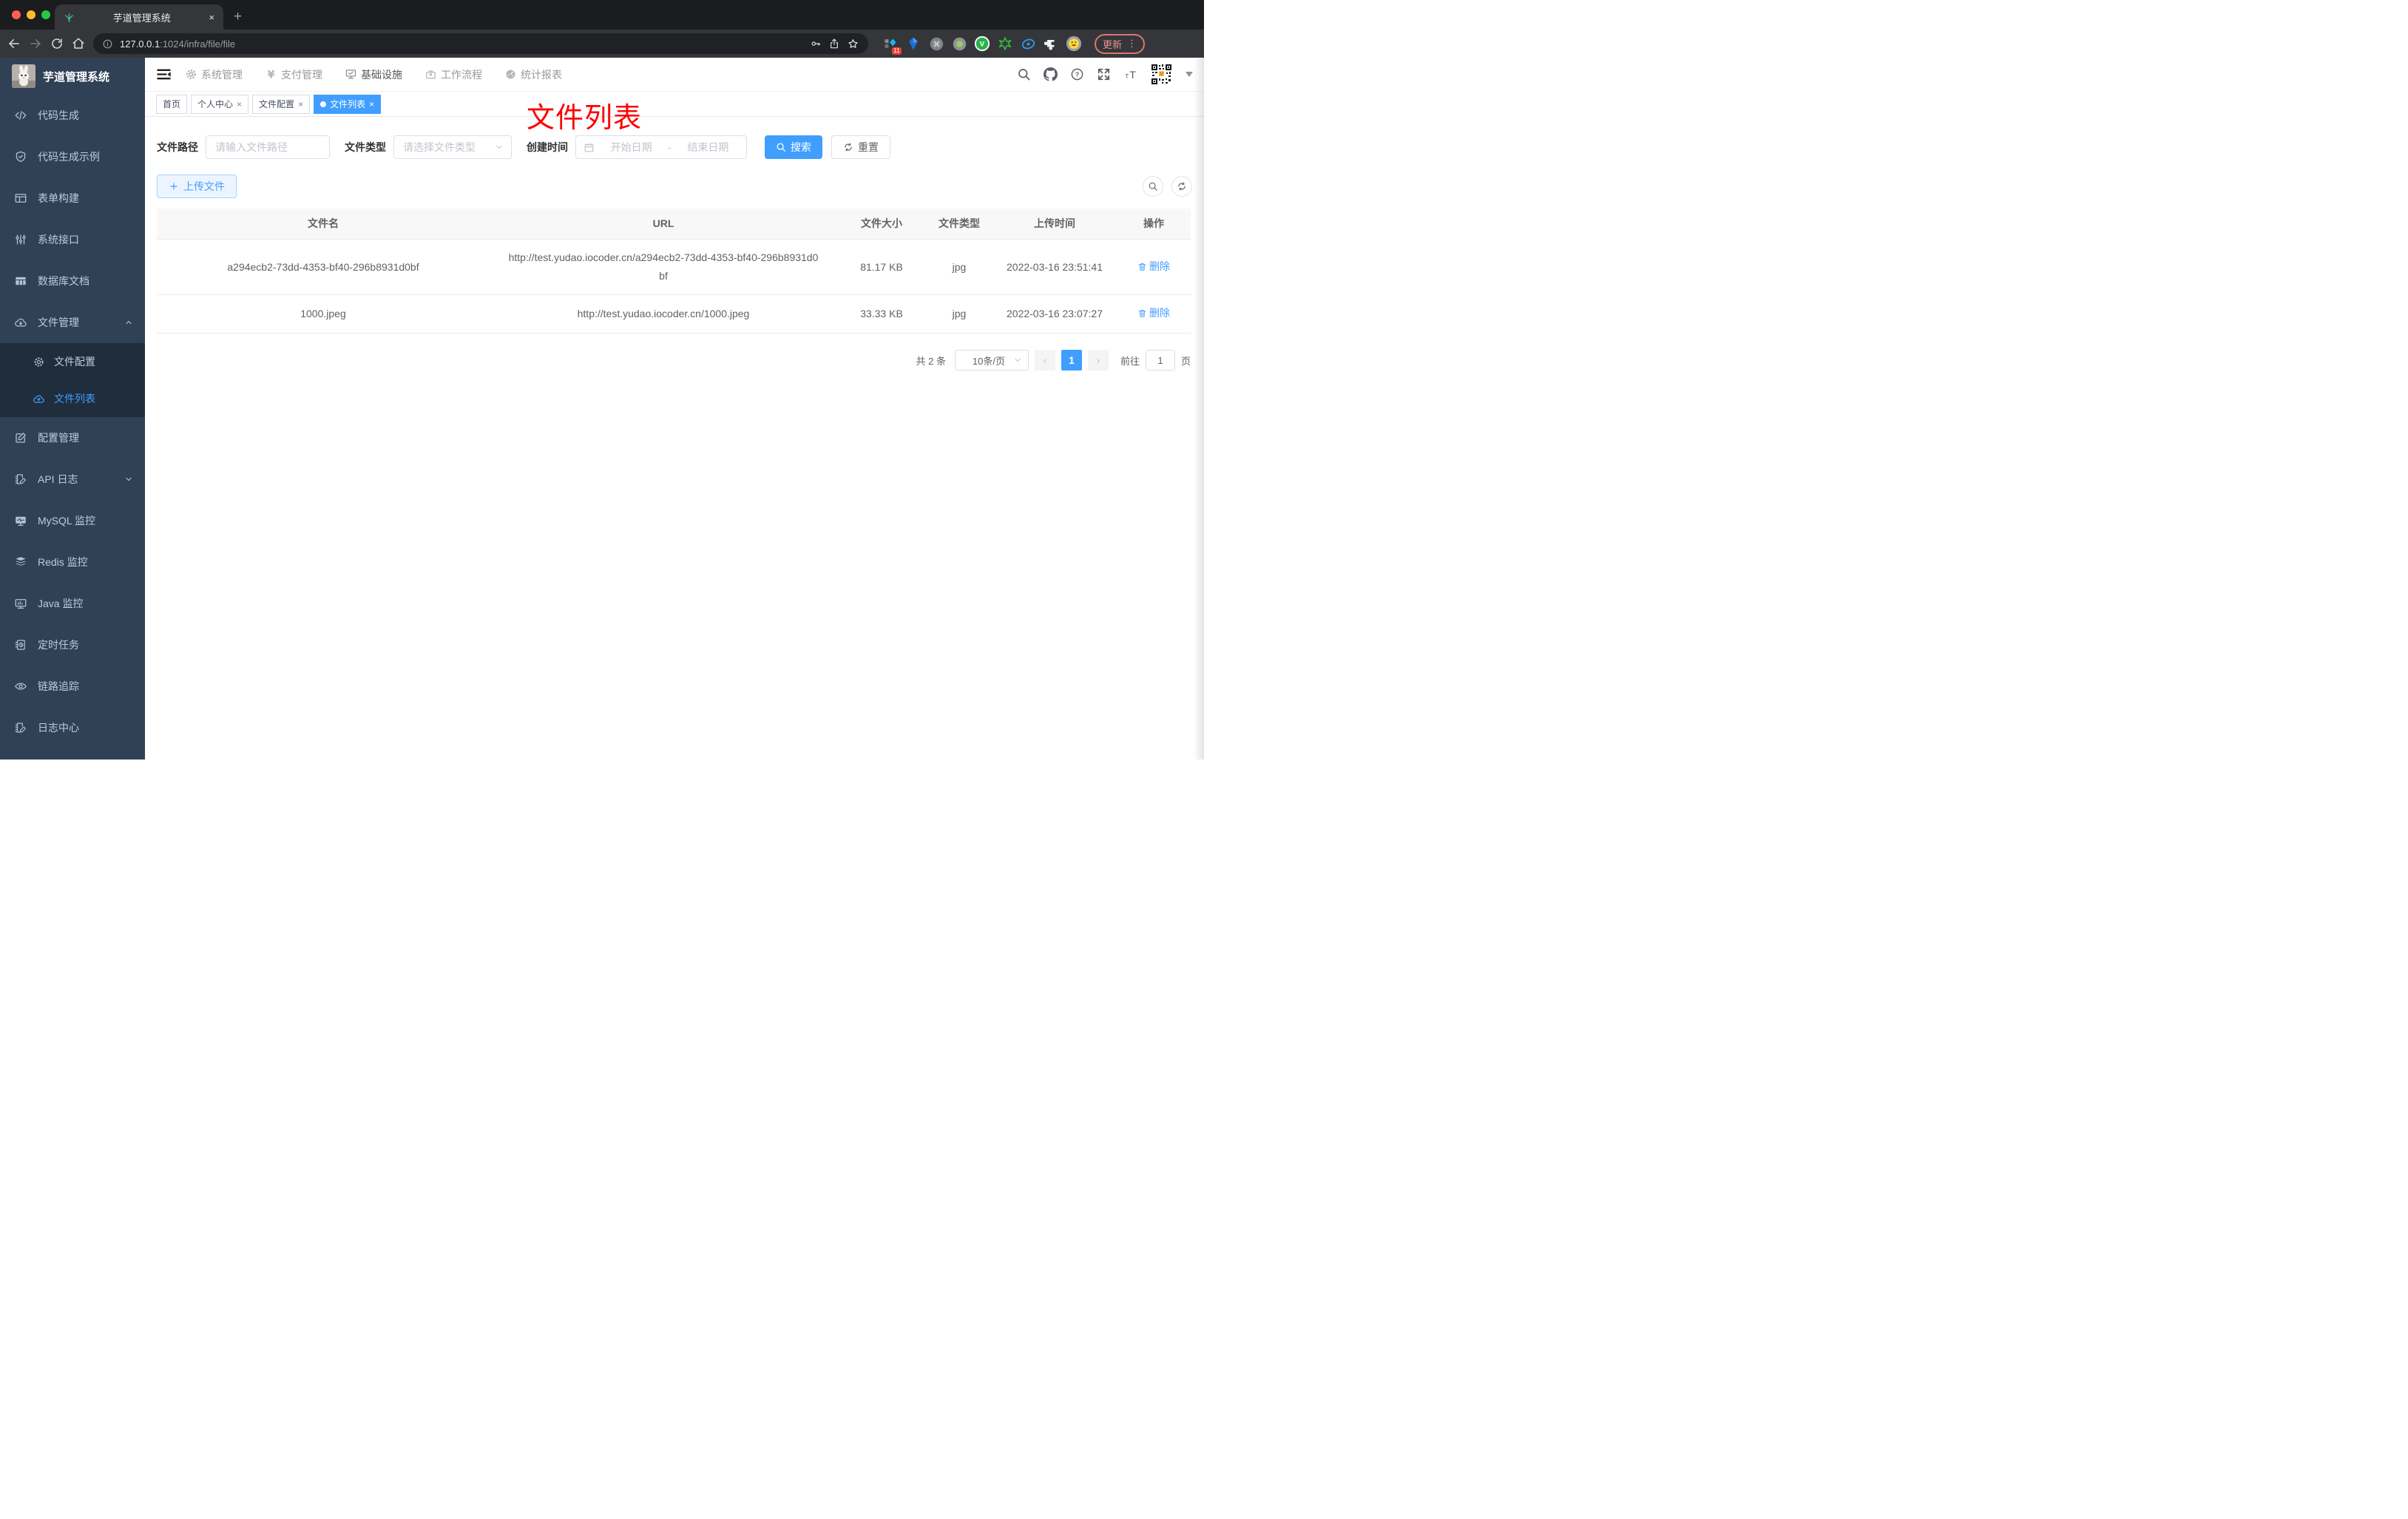 The height and width of the screenshot is (1519, 2408). I want to click on caret-down-icon, so click(1189, 74).